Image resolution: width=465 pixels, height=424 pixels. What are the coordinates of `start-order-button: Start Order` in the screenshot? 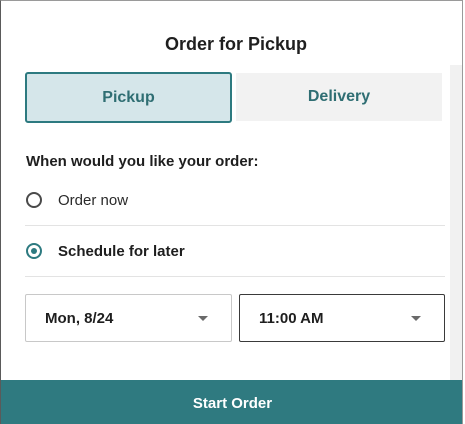 It's located at (231, 402).